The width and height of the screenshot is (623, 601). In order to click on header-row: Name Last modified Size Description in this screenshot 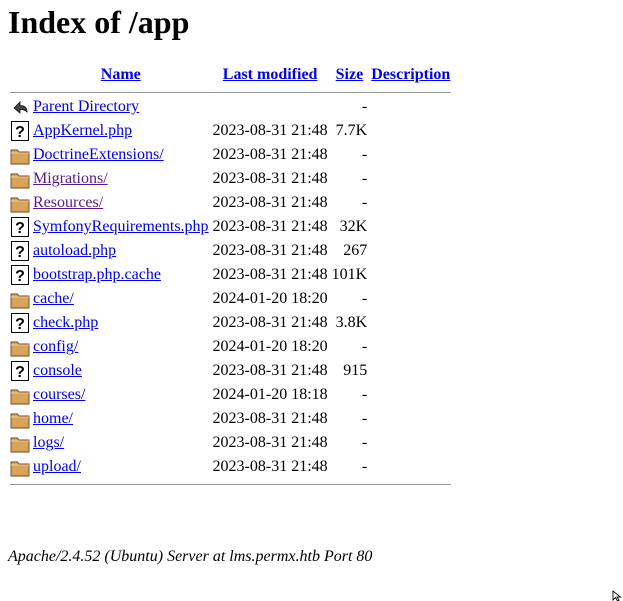, I will do `click(230, 75)`.